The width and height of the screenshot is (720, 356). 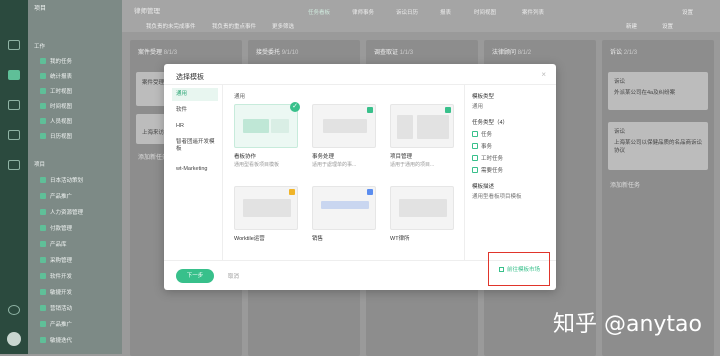 I want to click on column-title: 诉讼 2/1/3, so click(x=624, y=53).